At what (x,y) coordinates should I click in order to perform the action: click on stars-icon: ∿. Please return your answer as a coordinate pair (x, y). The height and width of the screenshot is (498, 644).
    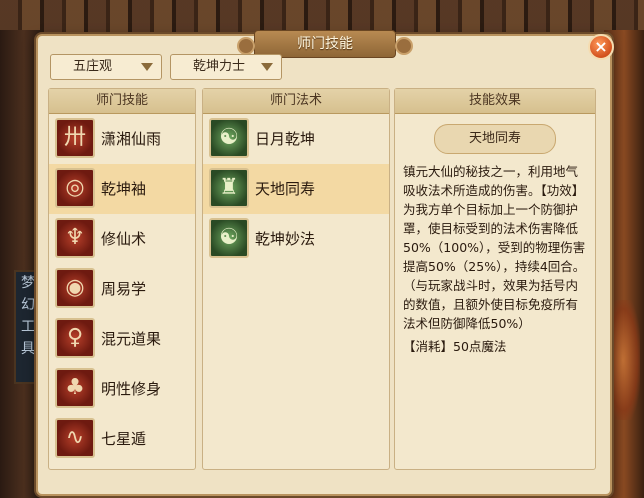
    Looking at the image, I should click on (75, 438).